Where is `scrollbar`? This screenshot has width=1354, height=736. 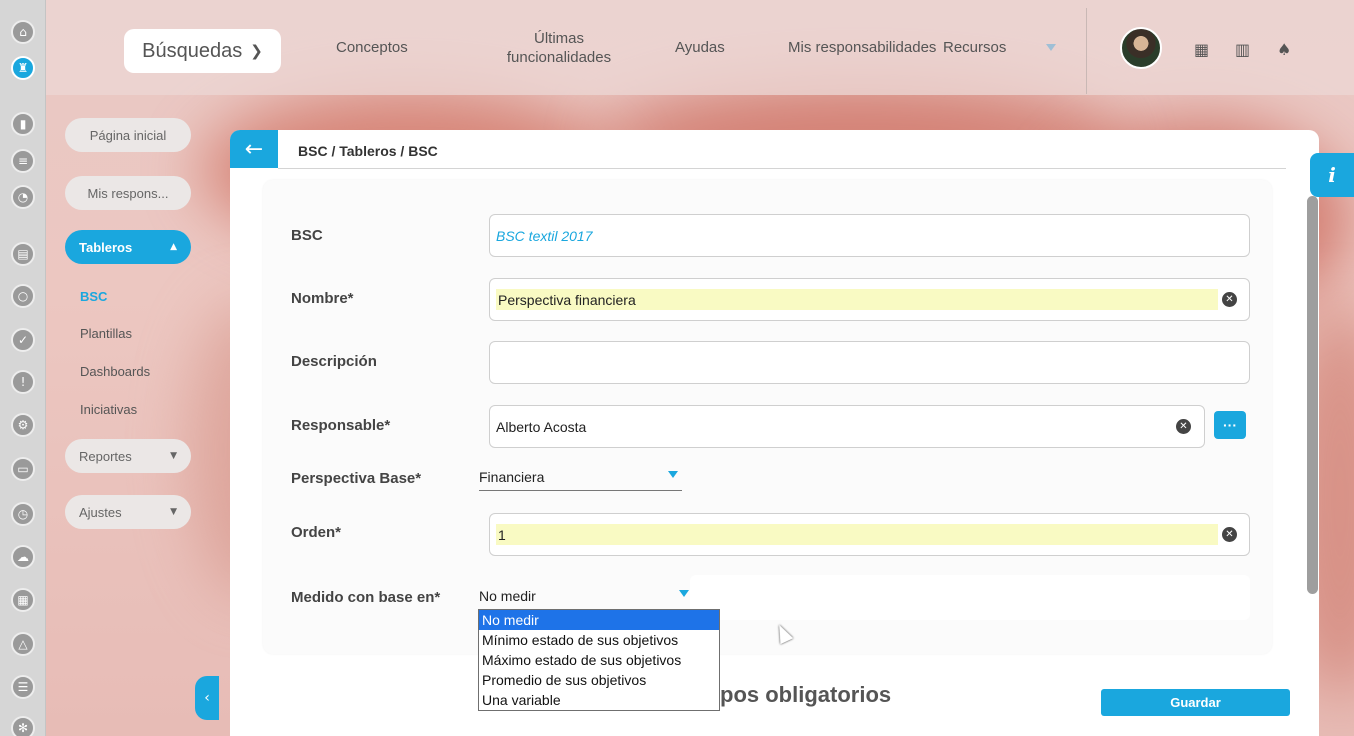 scrollbar is located at coordinates (1312, 395).